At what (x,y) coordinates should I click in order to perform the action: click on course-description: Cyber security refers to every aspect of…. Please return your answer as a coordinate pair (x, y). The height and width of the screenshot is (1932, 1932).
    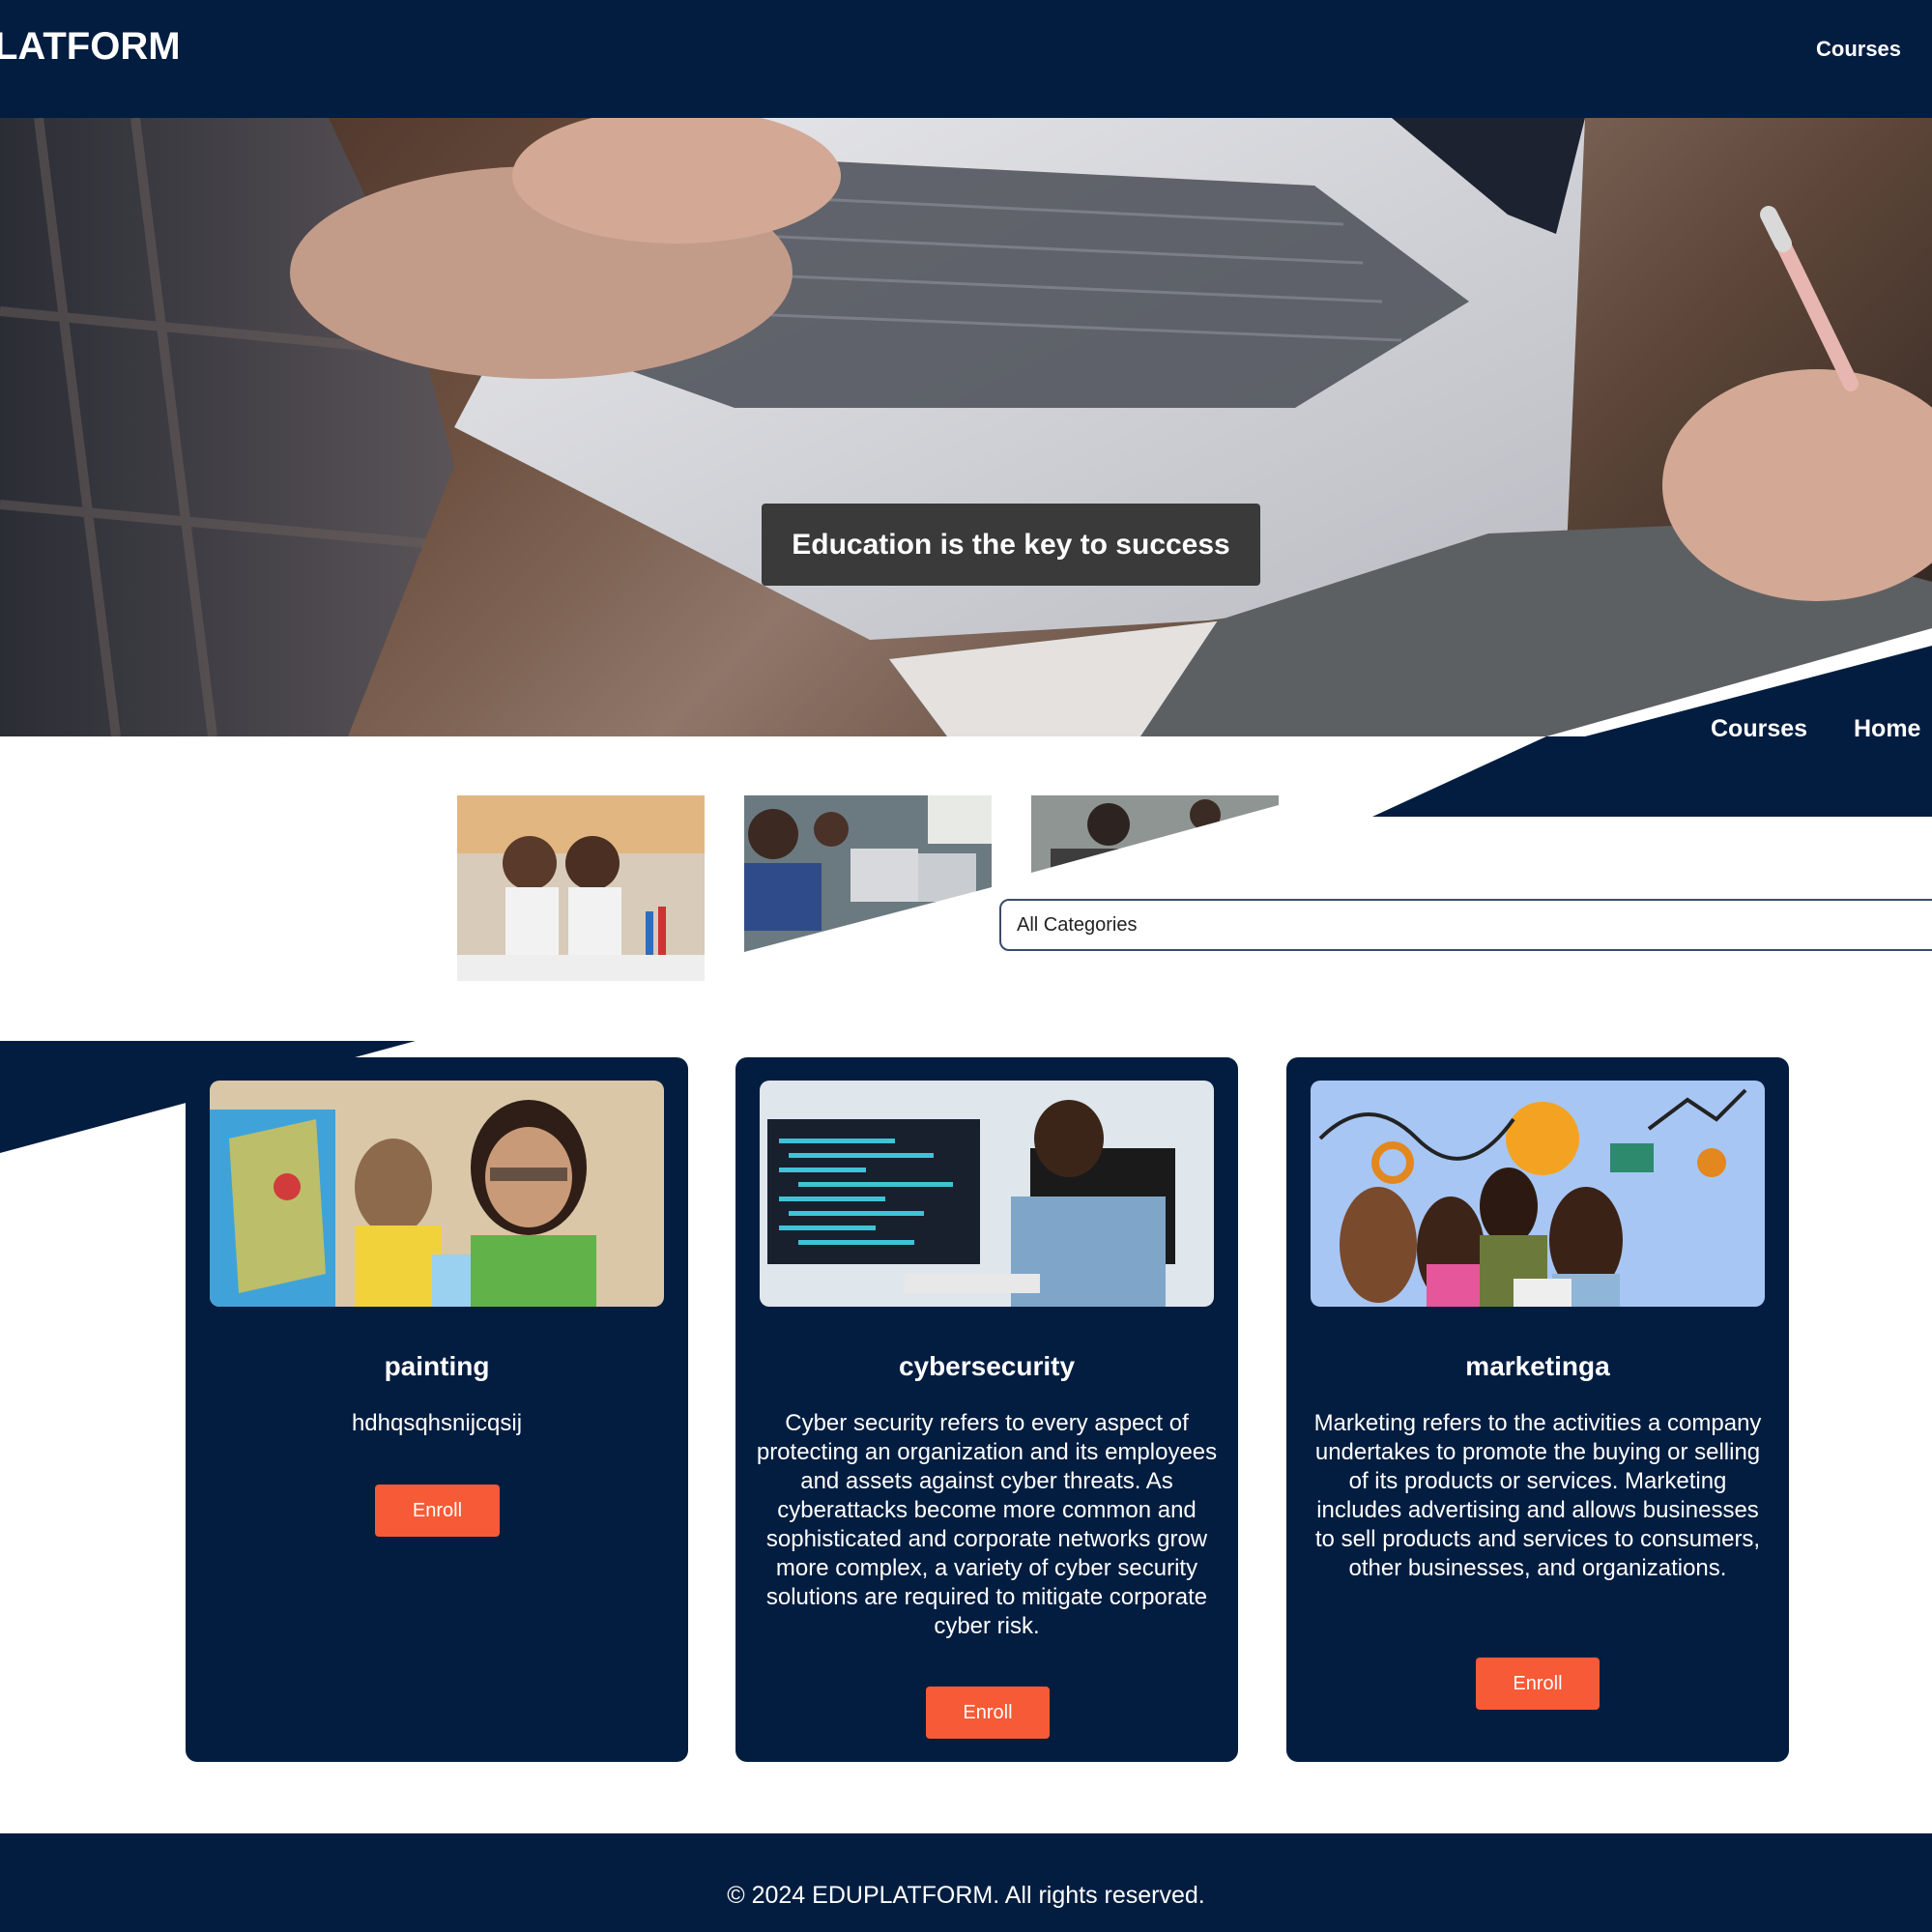
    Looking at the image, I should click on (987, 1524).